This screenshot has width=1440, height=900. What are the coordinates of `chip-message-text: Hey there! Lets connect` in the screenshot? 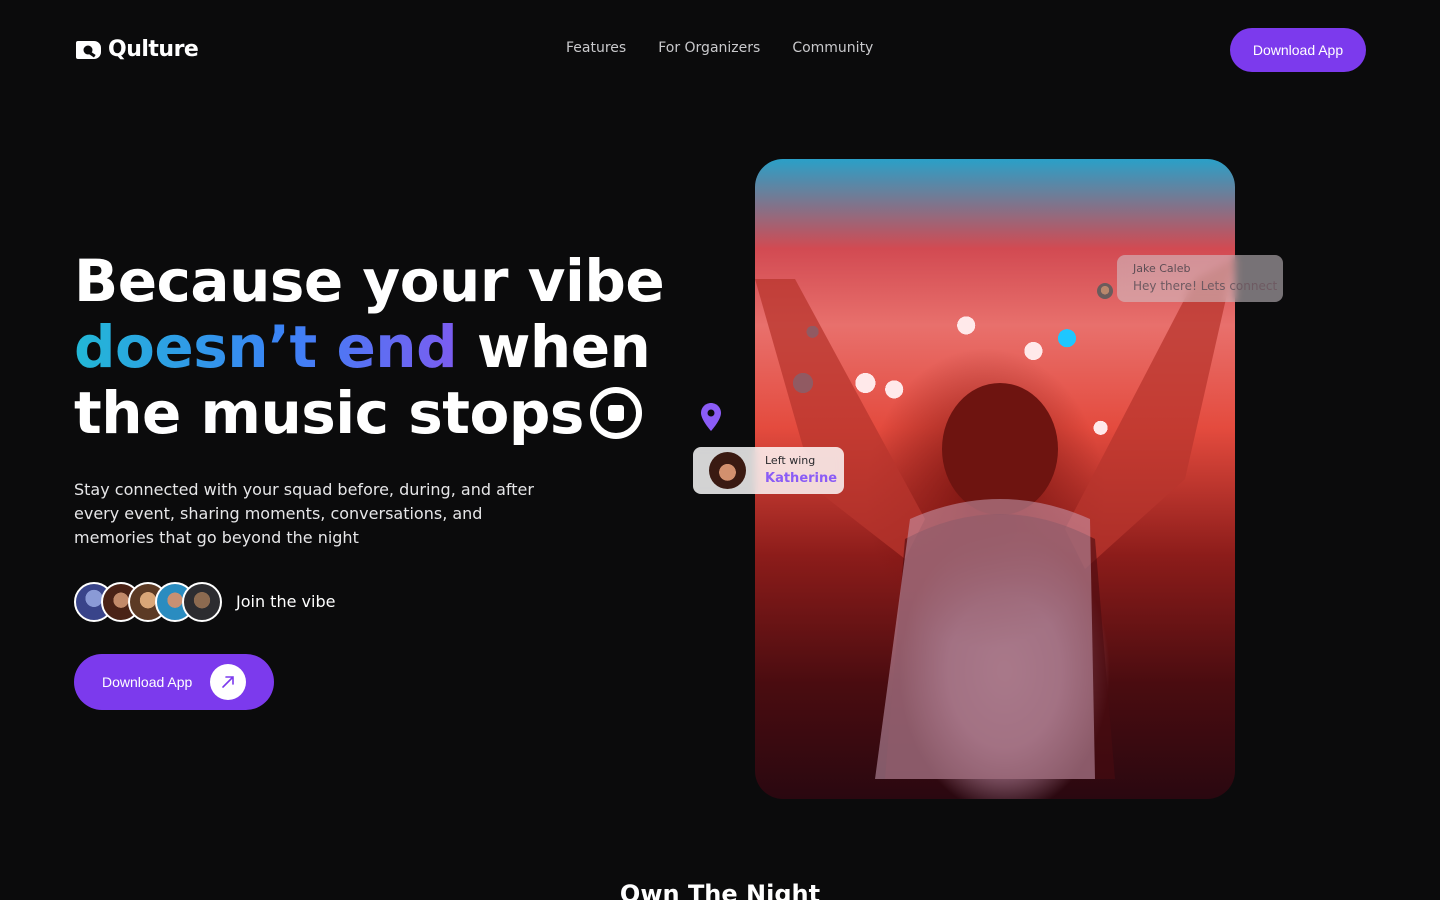 It's located at (1205, 286).